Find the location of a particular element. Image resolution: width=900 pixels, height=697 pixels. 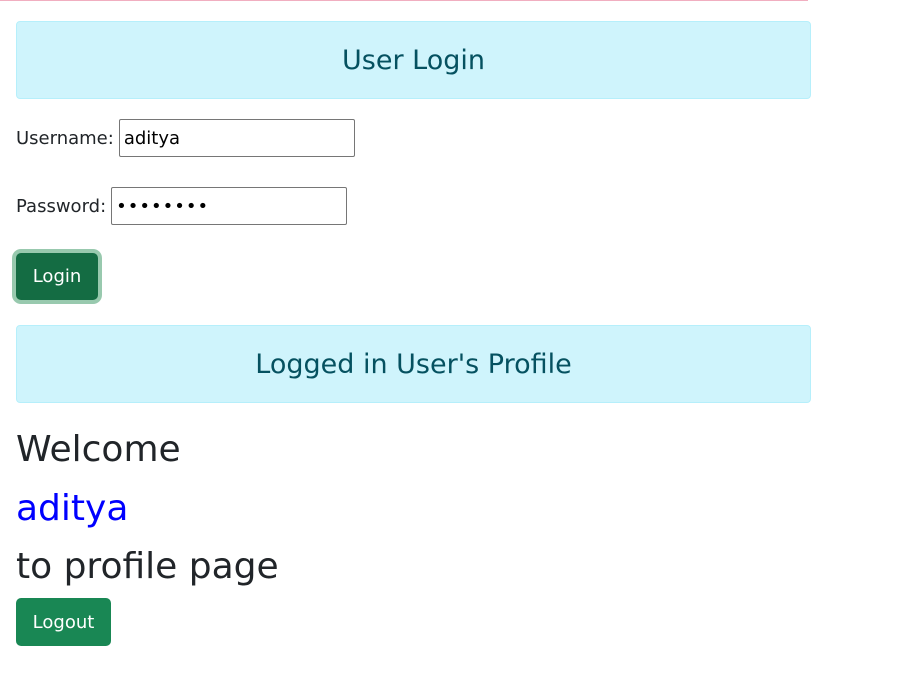

welcome-heading: Welcome is located at coordinates (98, 449).